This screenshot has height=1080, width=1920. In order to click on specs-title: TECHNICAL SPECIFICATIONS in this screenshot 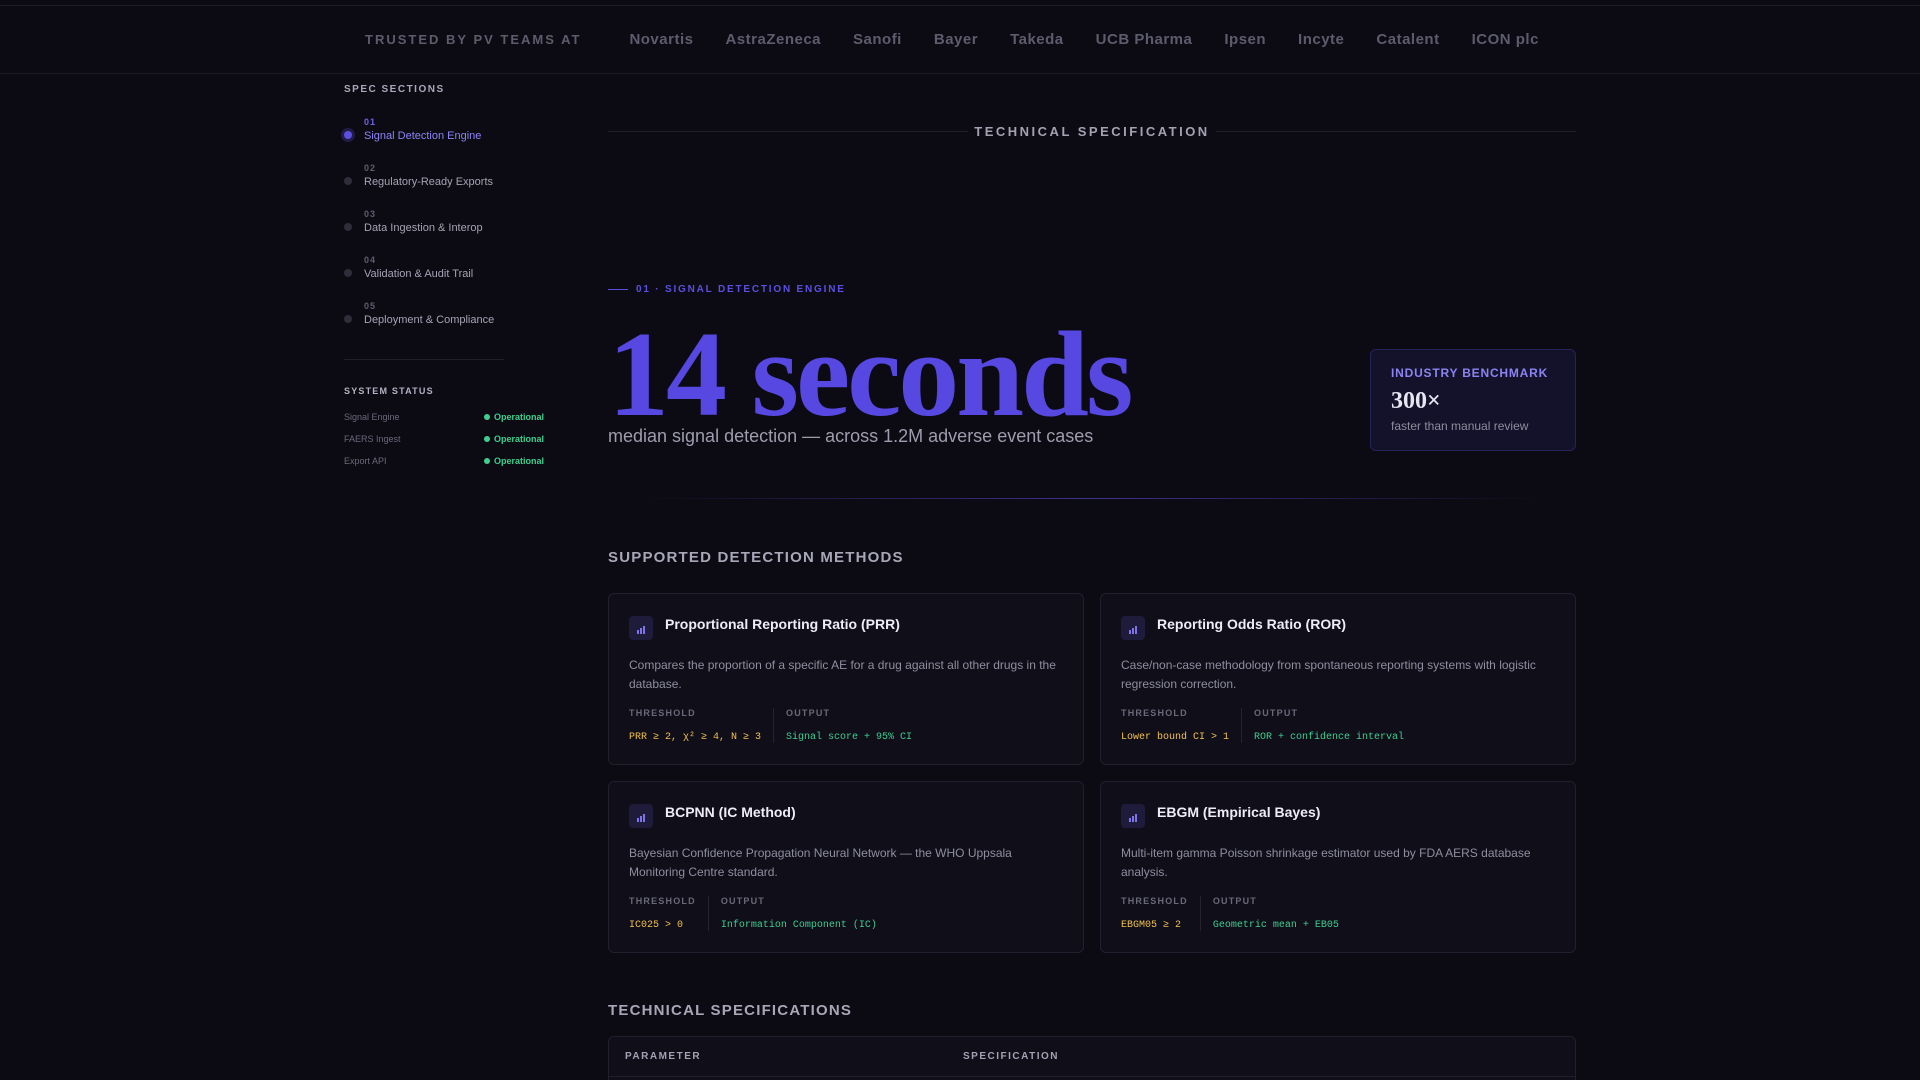, I will do `click(730, 1010)`.